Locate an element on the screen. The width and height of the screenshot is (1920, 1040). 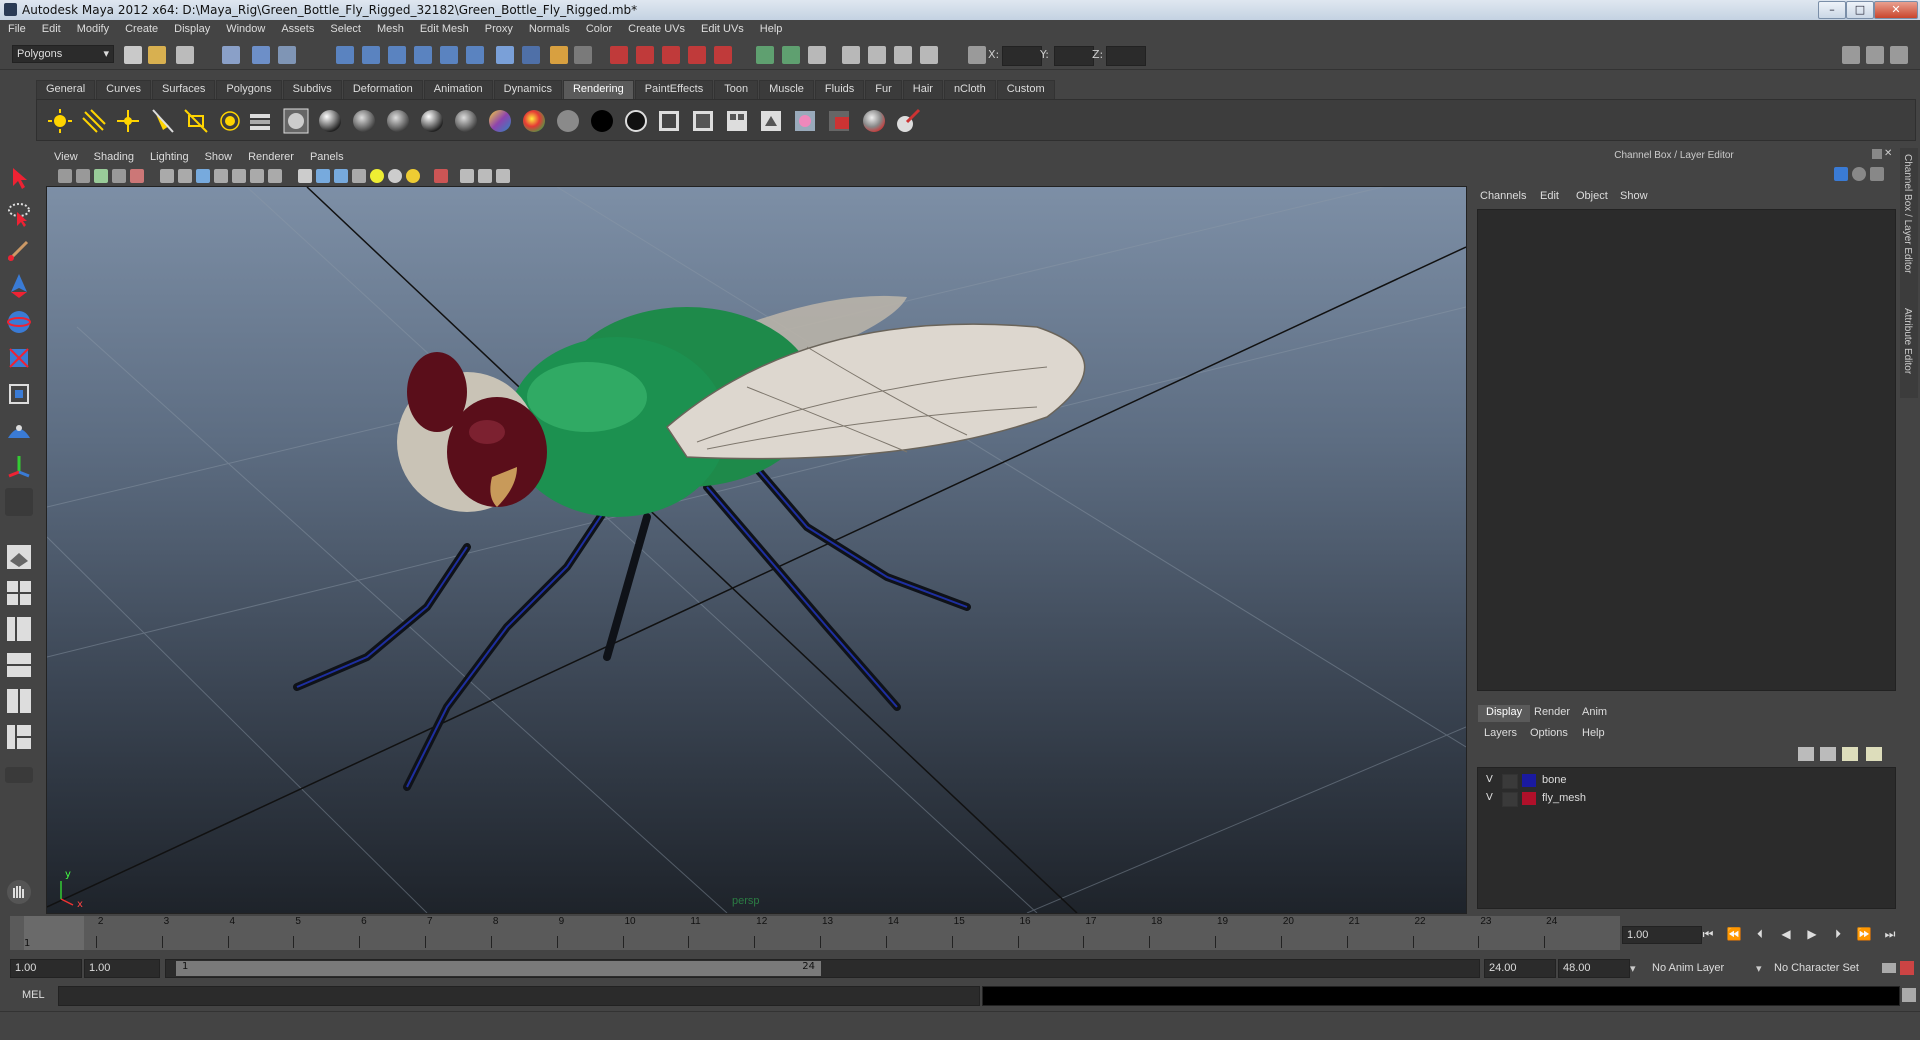
shelf-tab-muscle: Muscle is located at coordinates (786, 90).